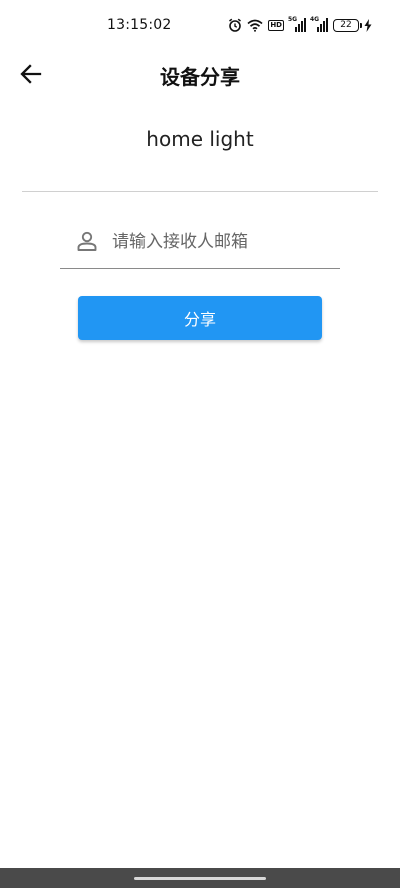 The height and width of the screenshot is (888, 400). What do you see at coordinates (200, 77) in the screenshot?
I see `page-title: 设备分享` at bounding box center [200, 77].